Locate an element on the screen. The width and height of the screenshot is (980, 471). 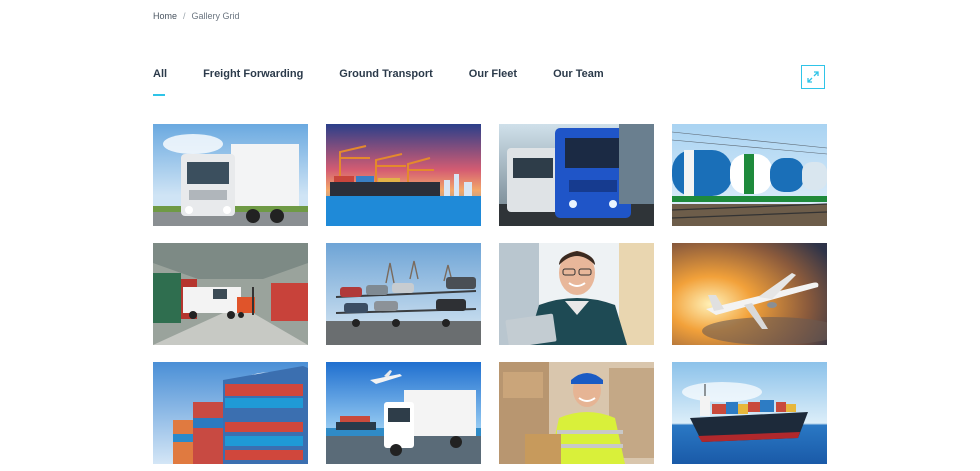
car-carrier-truck-photo is located at coordinates (403, 294).